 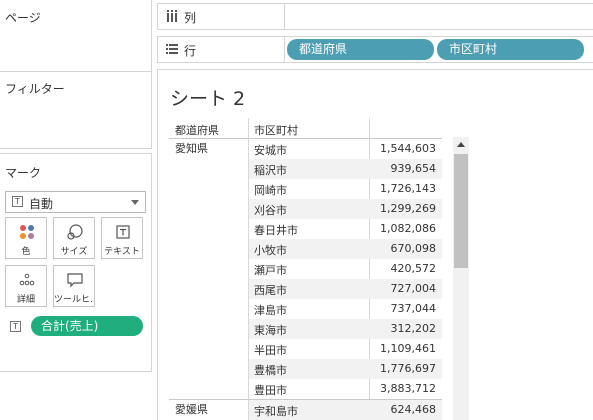 What do you see at coordinates (123, 232) in the screenshot?
I see `text-icon` at bounding box center [123, 232].